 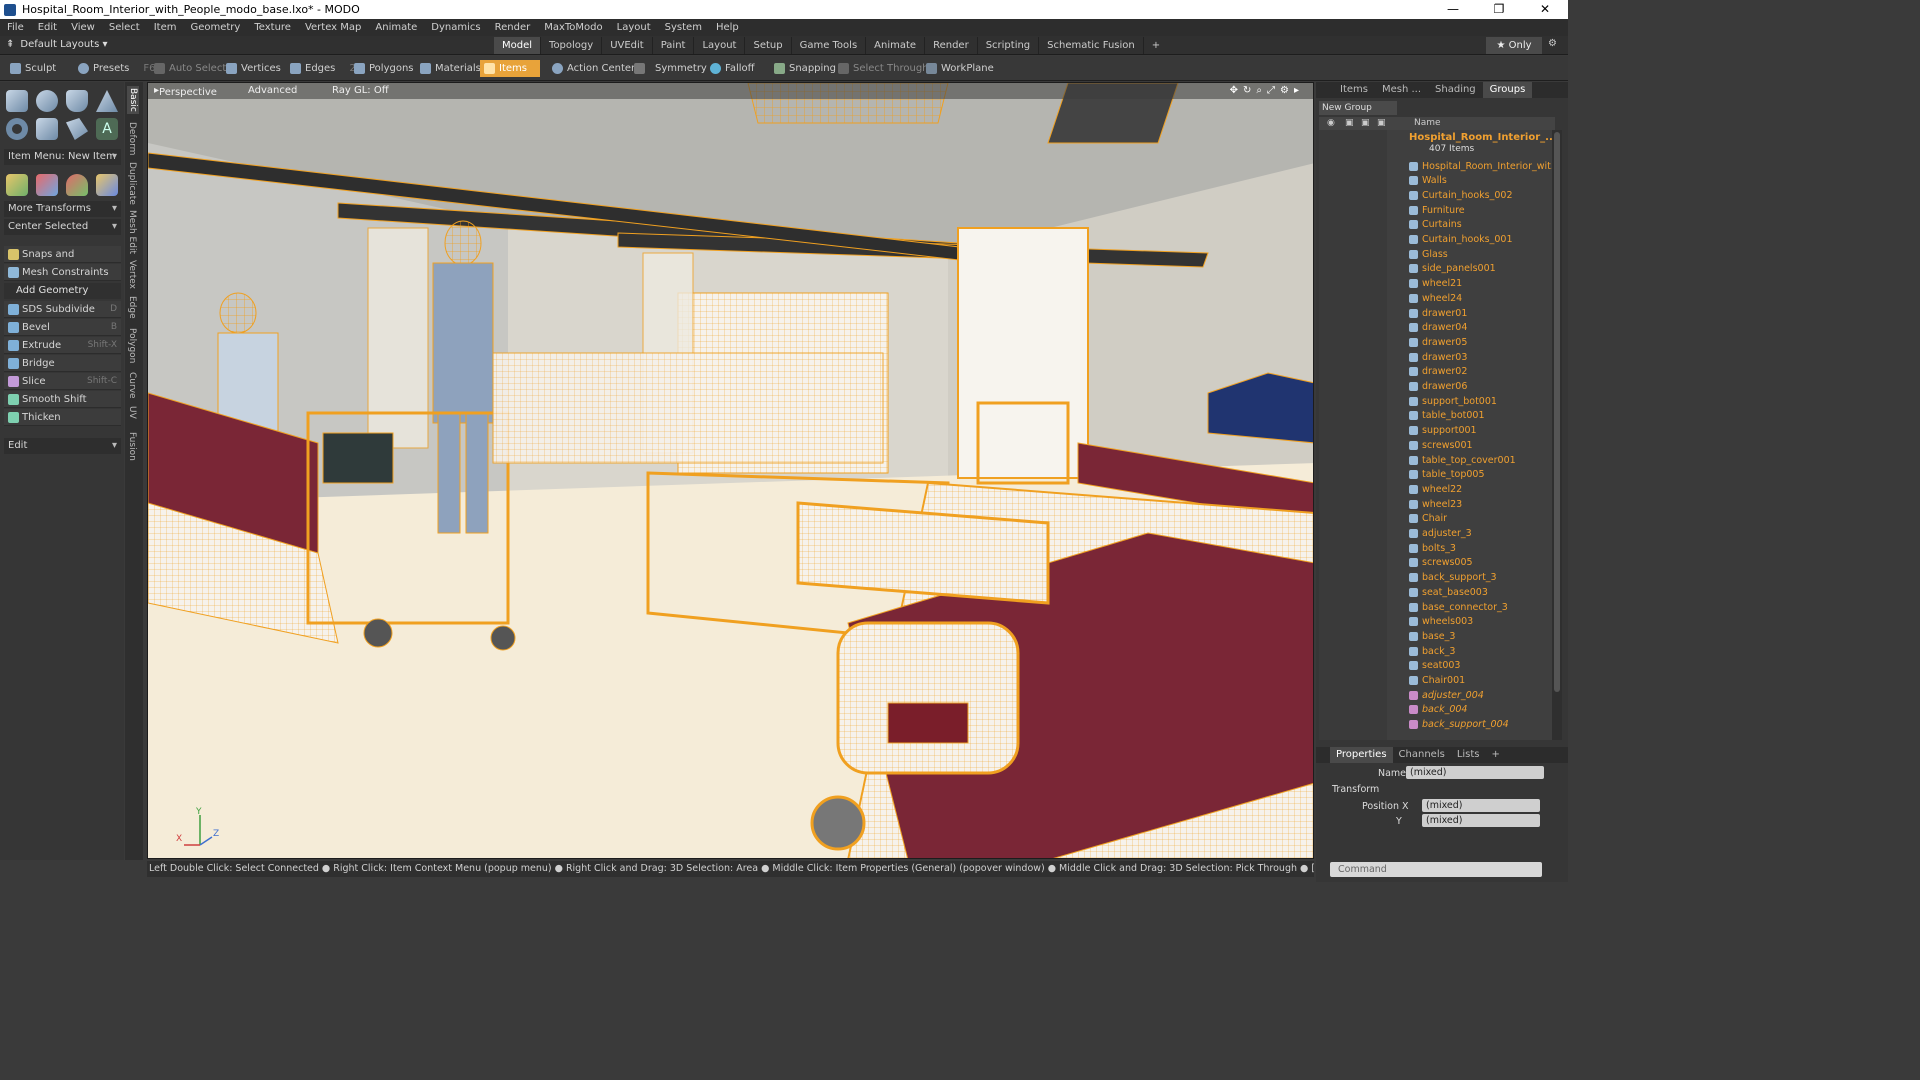 I want to click on tree-item: wheel22, so click(x=1435, y=489).